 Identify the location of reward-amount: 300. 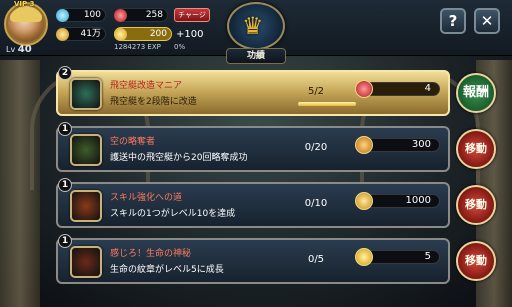
(397, 145).